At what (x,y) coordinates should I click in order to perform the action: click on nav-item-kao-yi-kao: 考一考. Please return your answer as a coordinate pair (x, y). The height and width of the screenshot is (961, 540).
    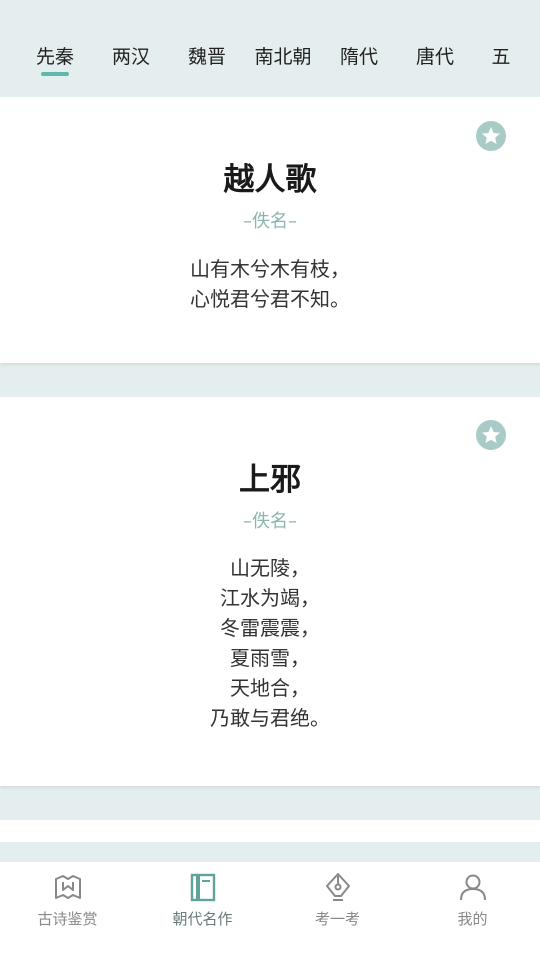
    Looking at the image, I should click on (337, 900).